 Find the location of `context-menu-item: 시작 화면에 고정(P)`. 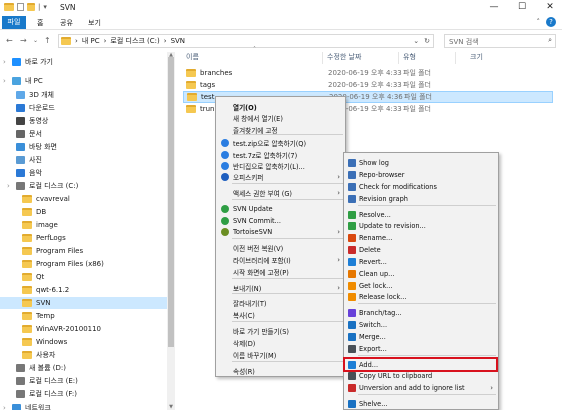

context-menu-item: 시작 화면에 고정(P) is located at coordinates (280, 271).